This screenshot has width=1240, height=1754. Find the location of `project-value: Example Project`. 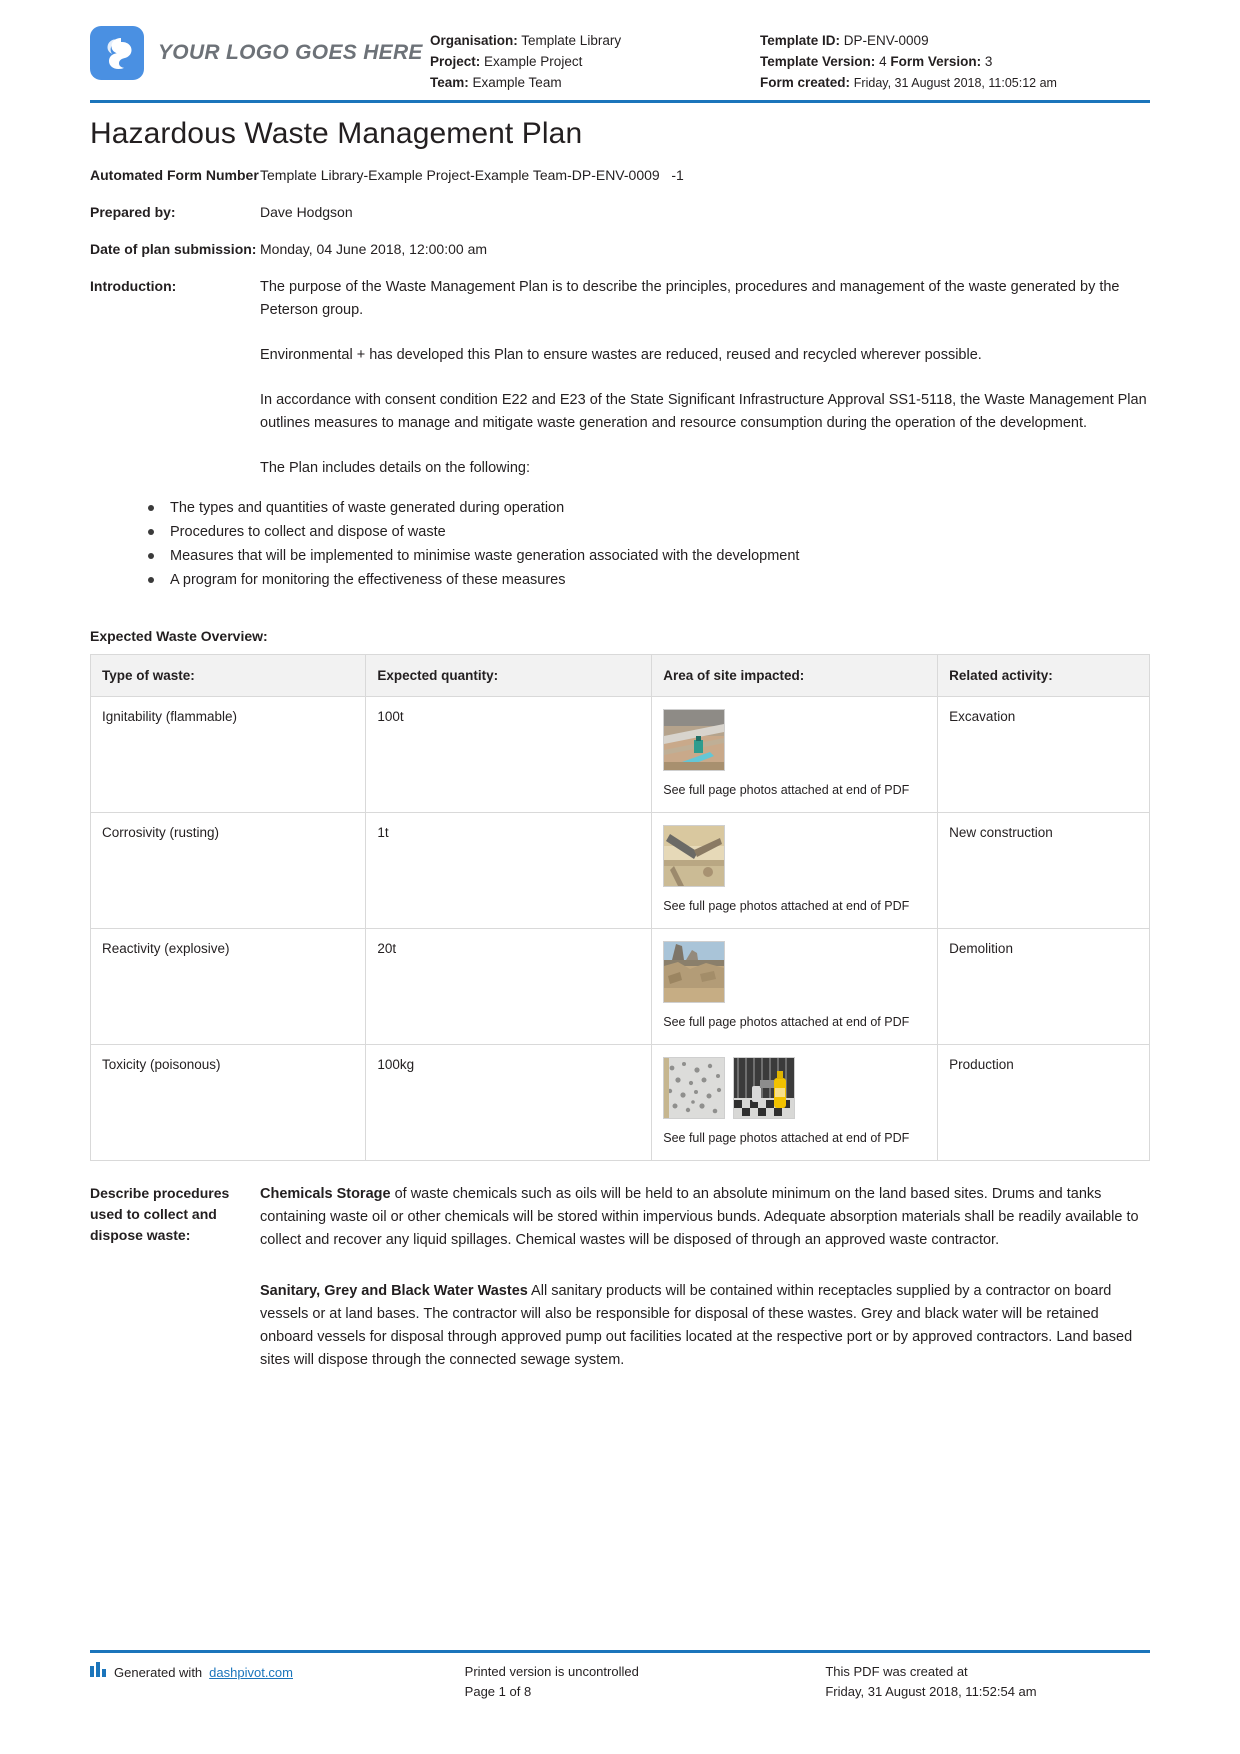

project-value: Example Project is located at coordinates (533, 61).